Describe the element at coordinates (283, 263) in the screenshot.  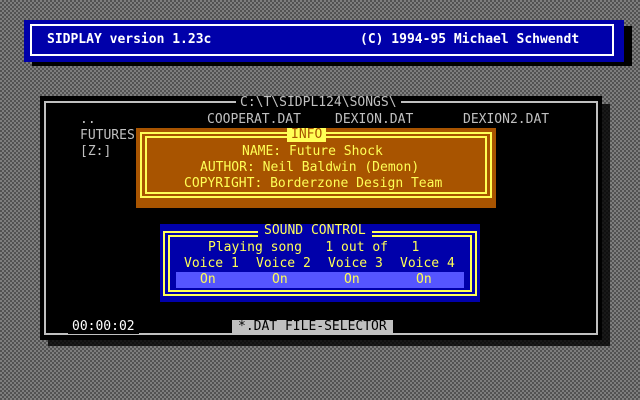
I see `voice-2-label: Voice 2` at that location.